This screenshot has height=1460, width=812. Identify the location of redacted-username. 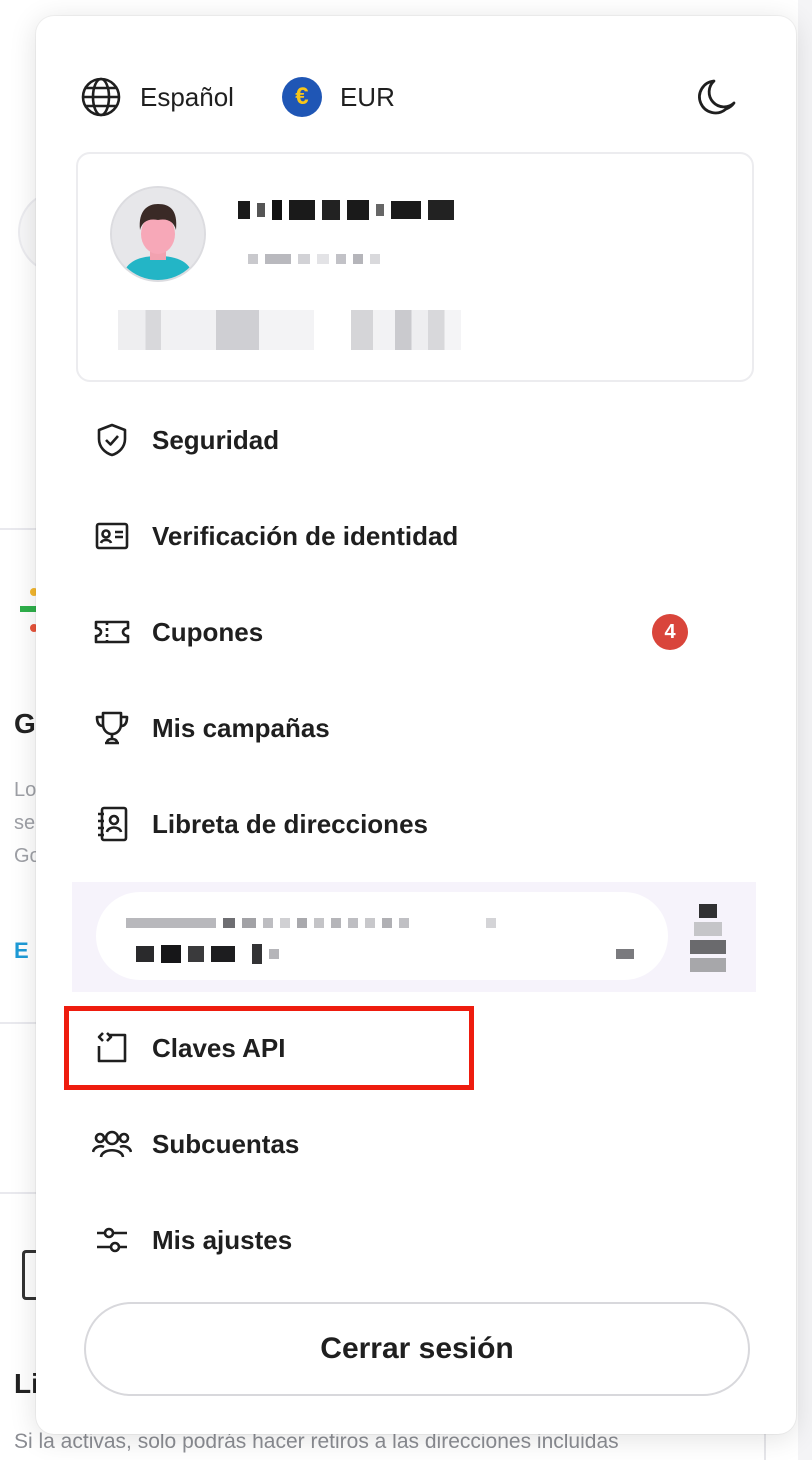
(346, 210).